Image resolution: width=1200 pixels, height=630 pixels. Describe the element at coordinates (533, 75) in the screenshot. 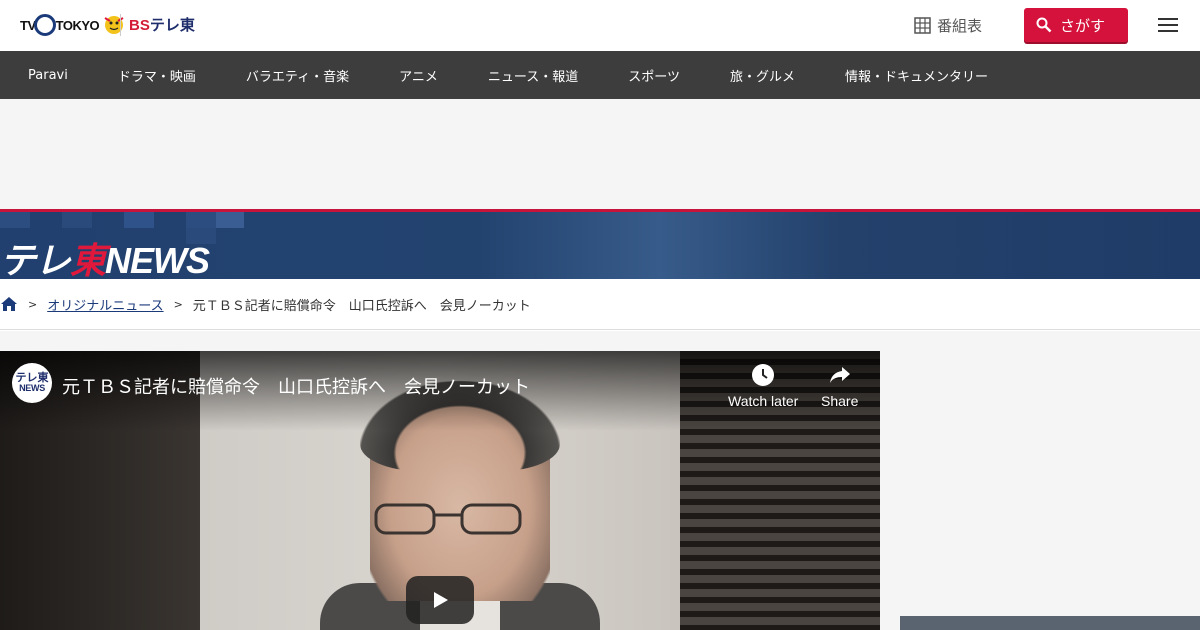

I see `nav-item-news: ニュース・報道` at that location.